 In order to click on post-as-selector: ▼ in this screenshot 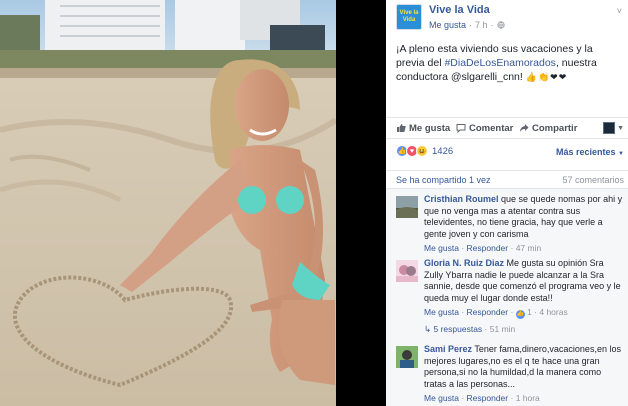, I will do `click(613, 128)`.